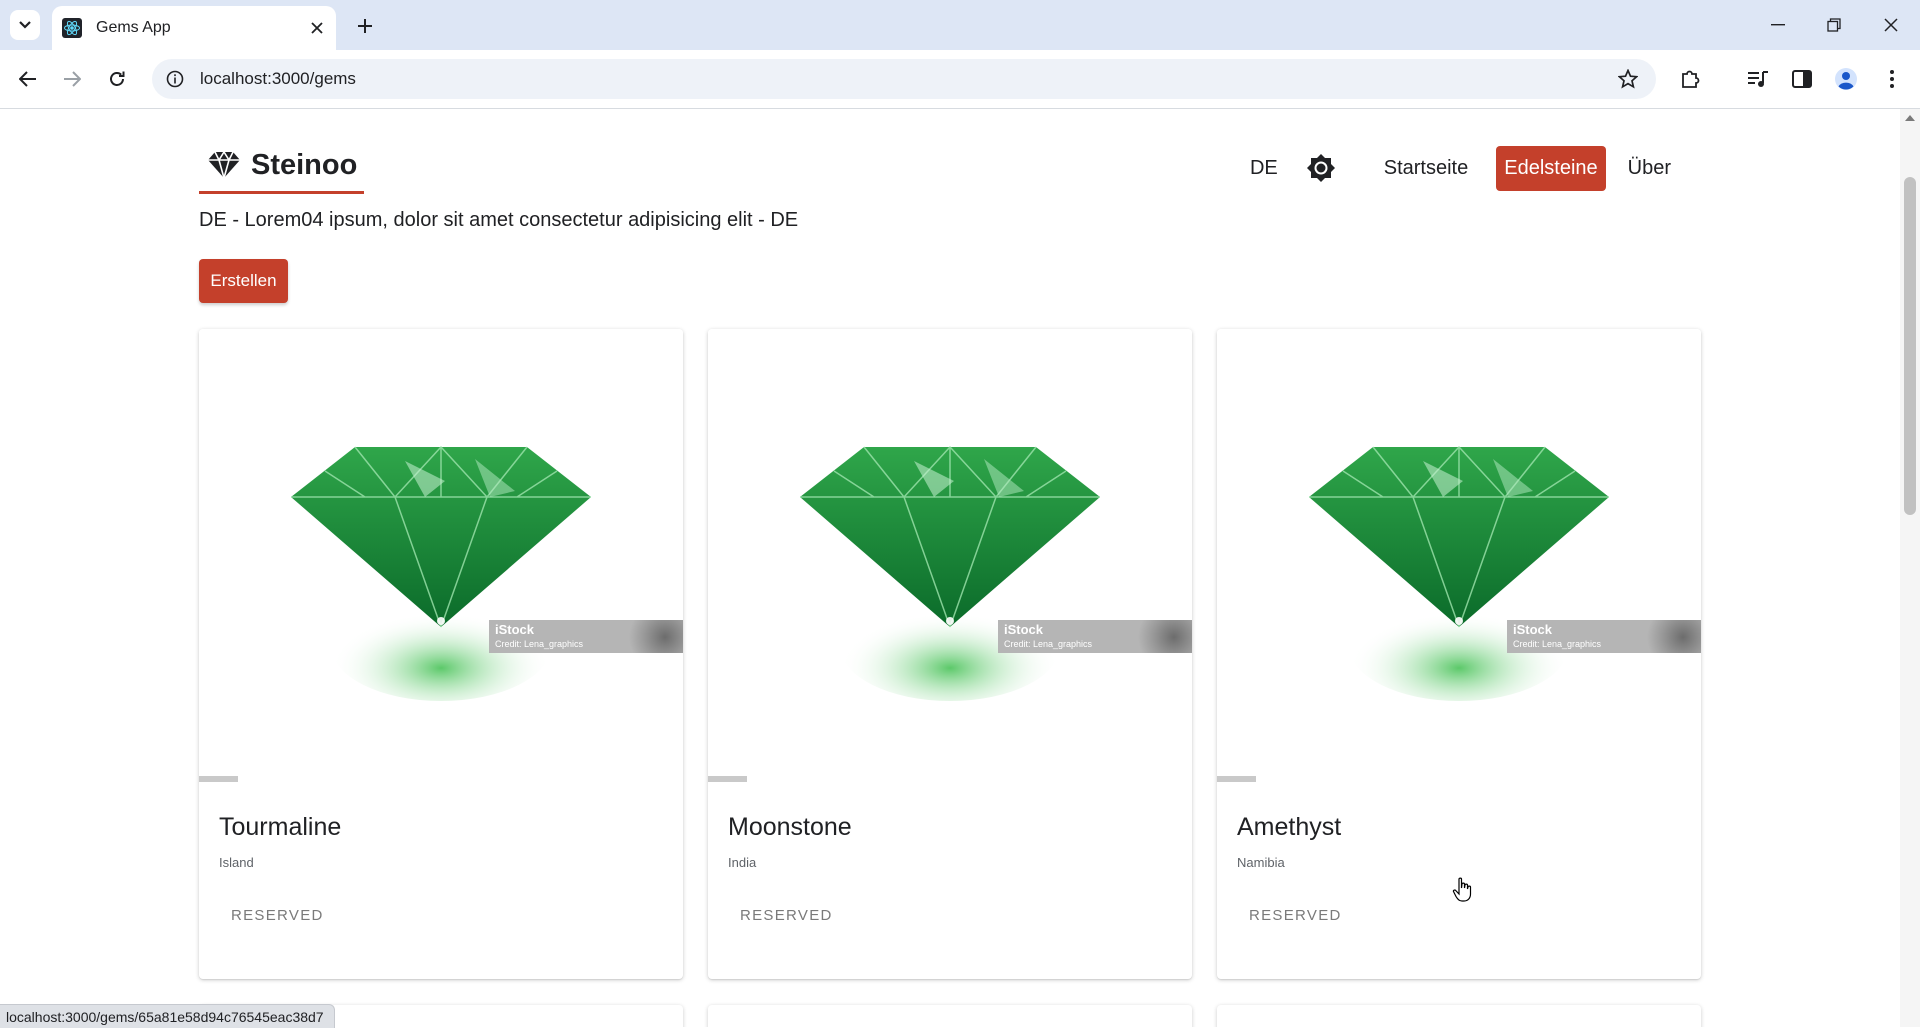 This screenshot has height=1028, width=1920. I want to click on minimize-button, so click(1778, 25).